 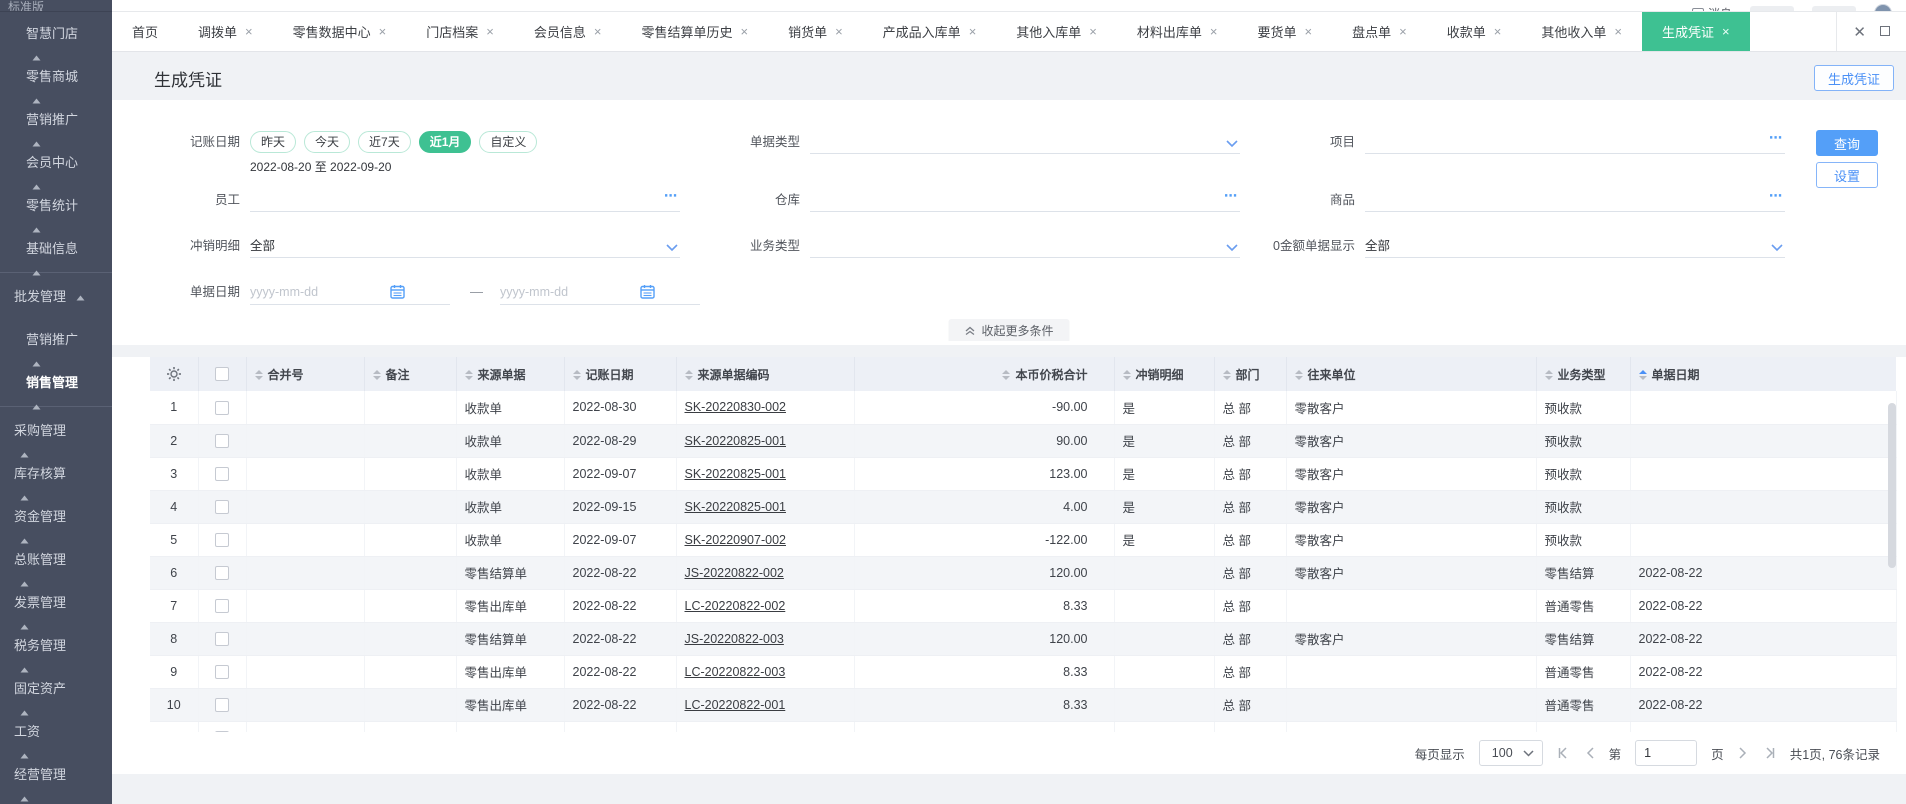 I want to click on biz-type-select, so click(x=1025, y=246).